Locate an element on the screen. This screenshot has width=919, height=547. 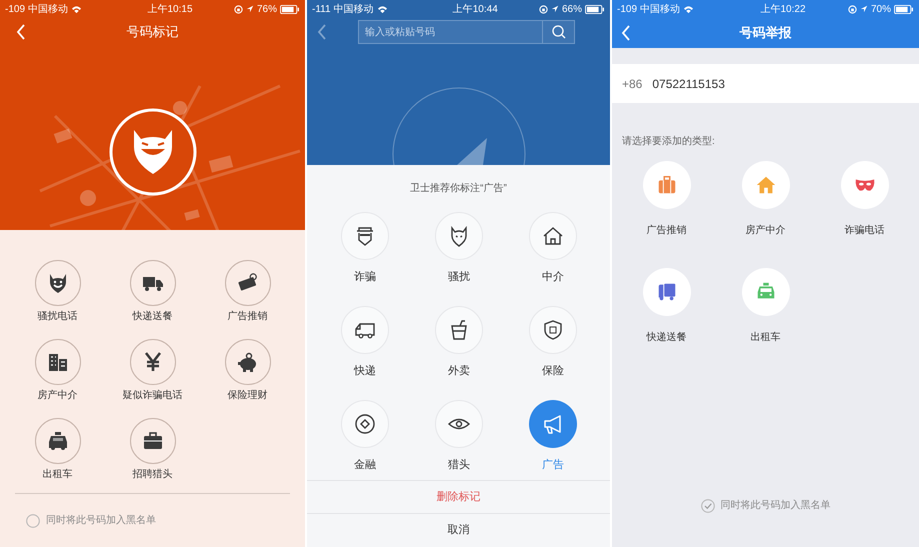
search-field: 输入或粘贴号码 is located at coordinates (450, 32).